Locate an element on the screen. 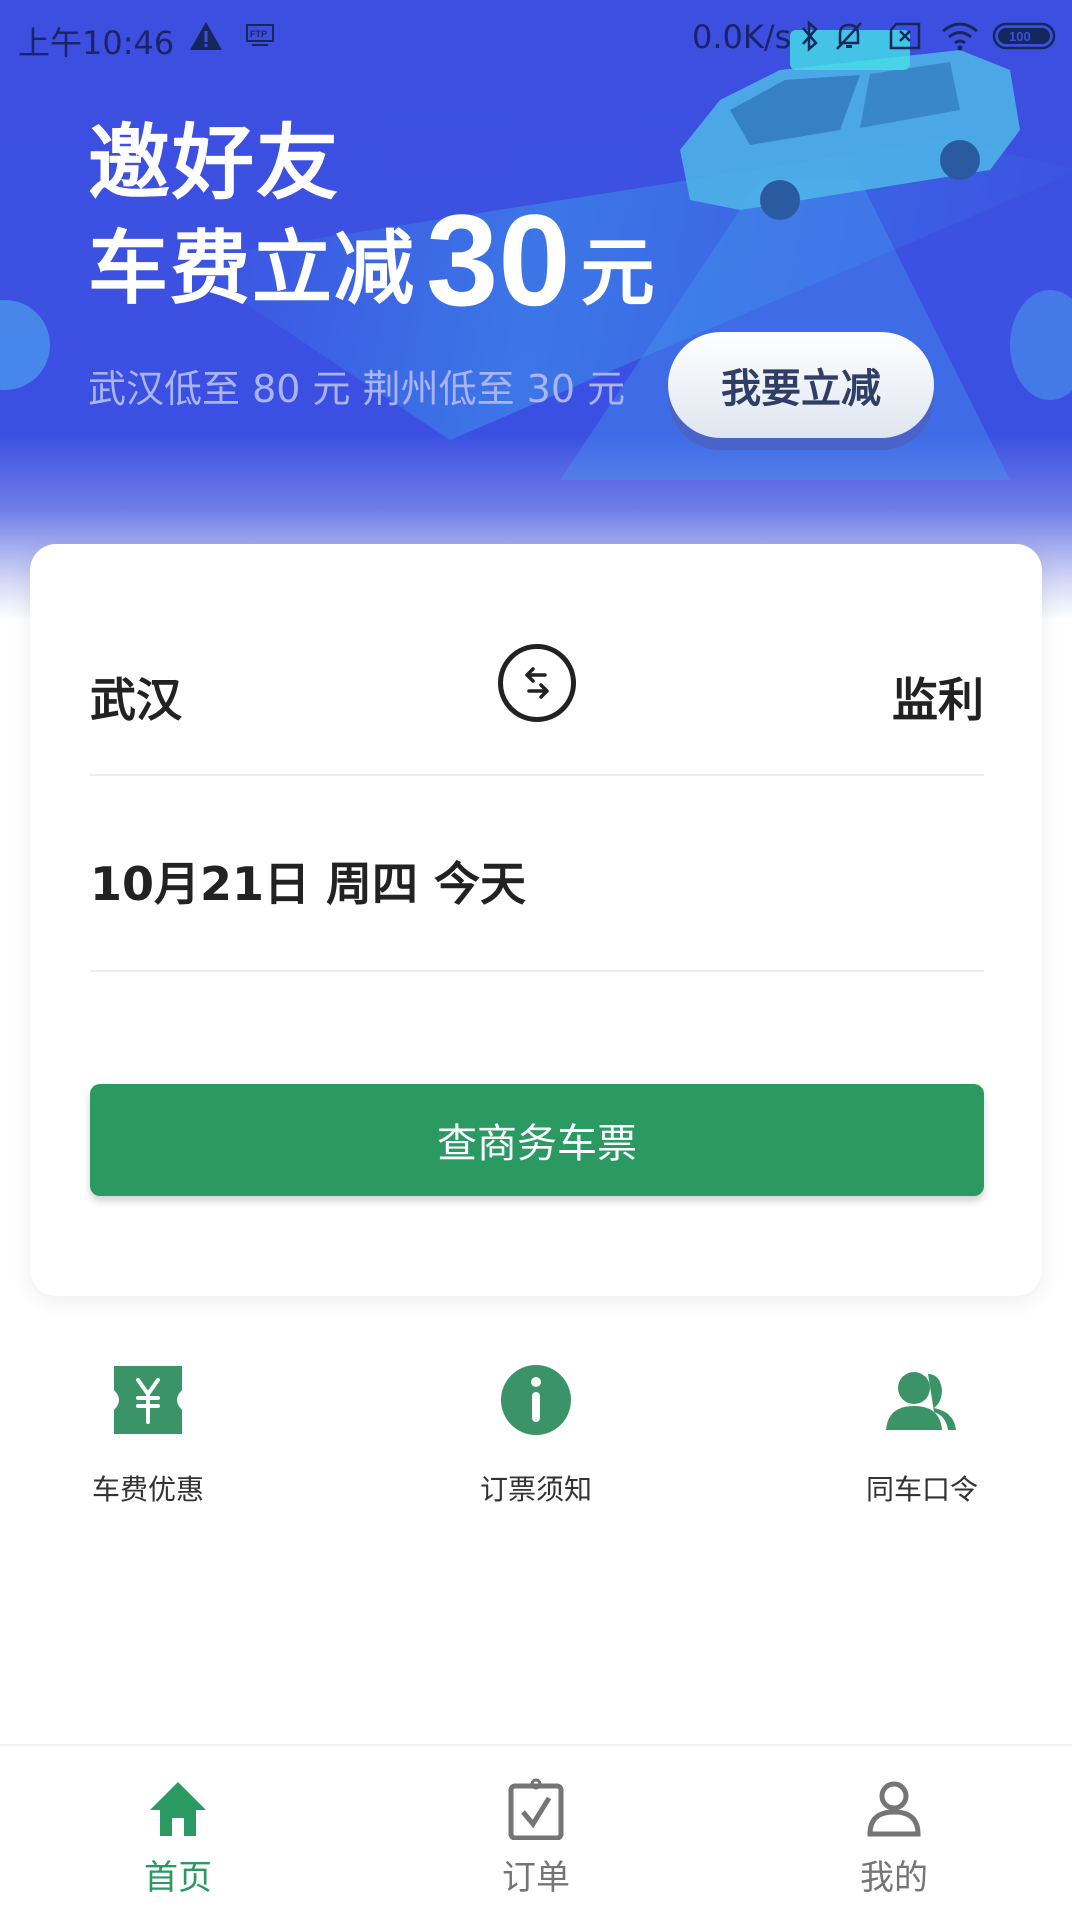  route-selector: 武汉 监利 is located at coordinates (537, 684).